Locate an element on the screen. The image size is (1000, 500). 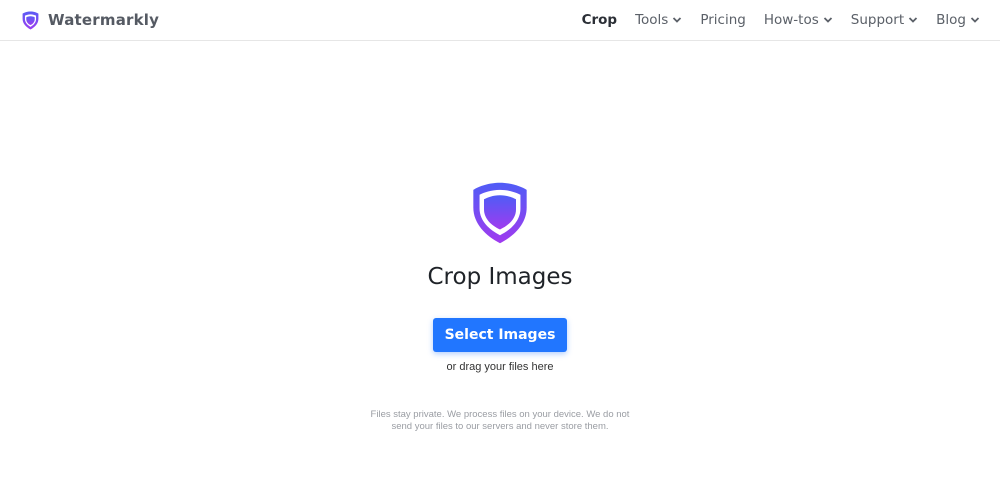
nav-label: How-tos is located at coordinates (791, 20).